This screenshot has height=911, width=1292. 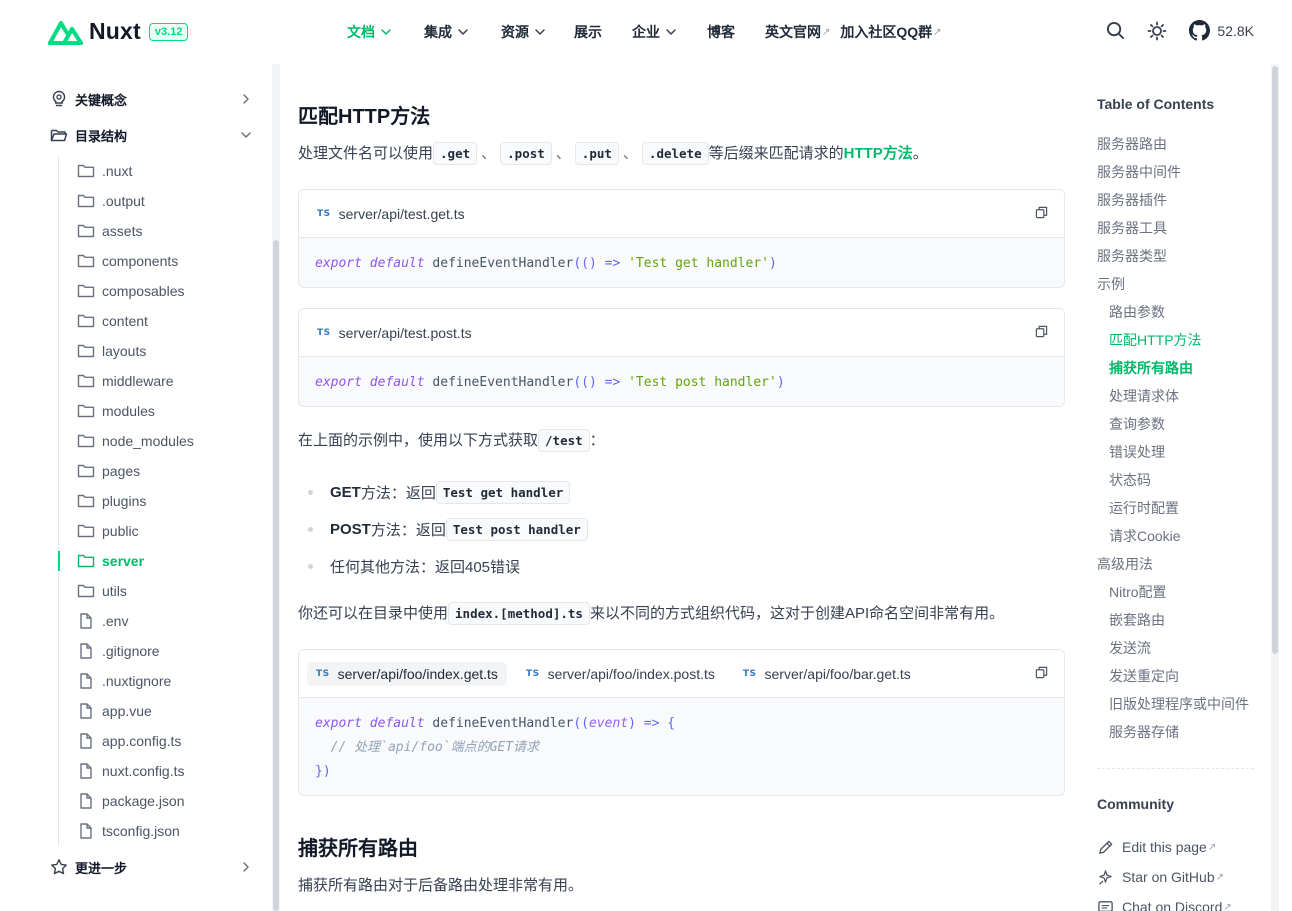 What do you see at coordinates (131, 651) in the screenshot?
I see `tree-item-label: .gitignore` at bounding box center [131, 651].